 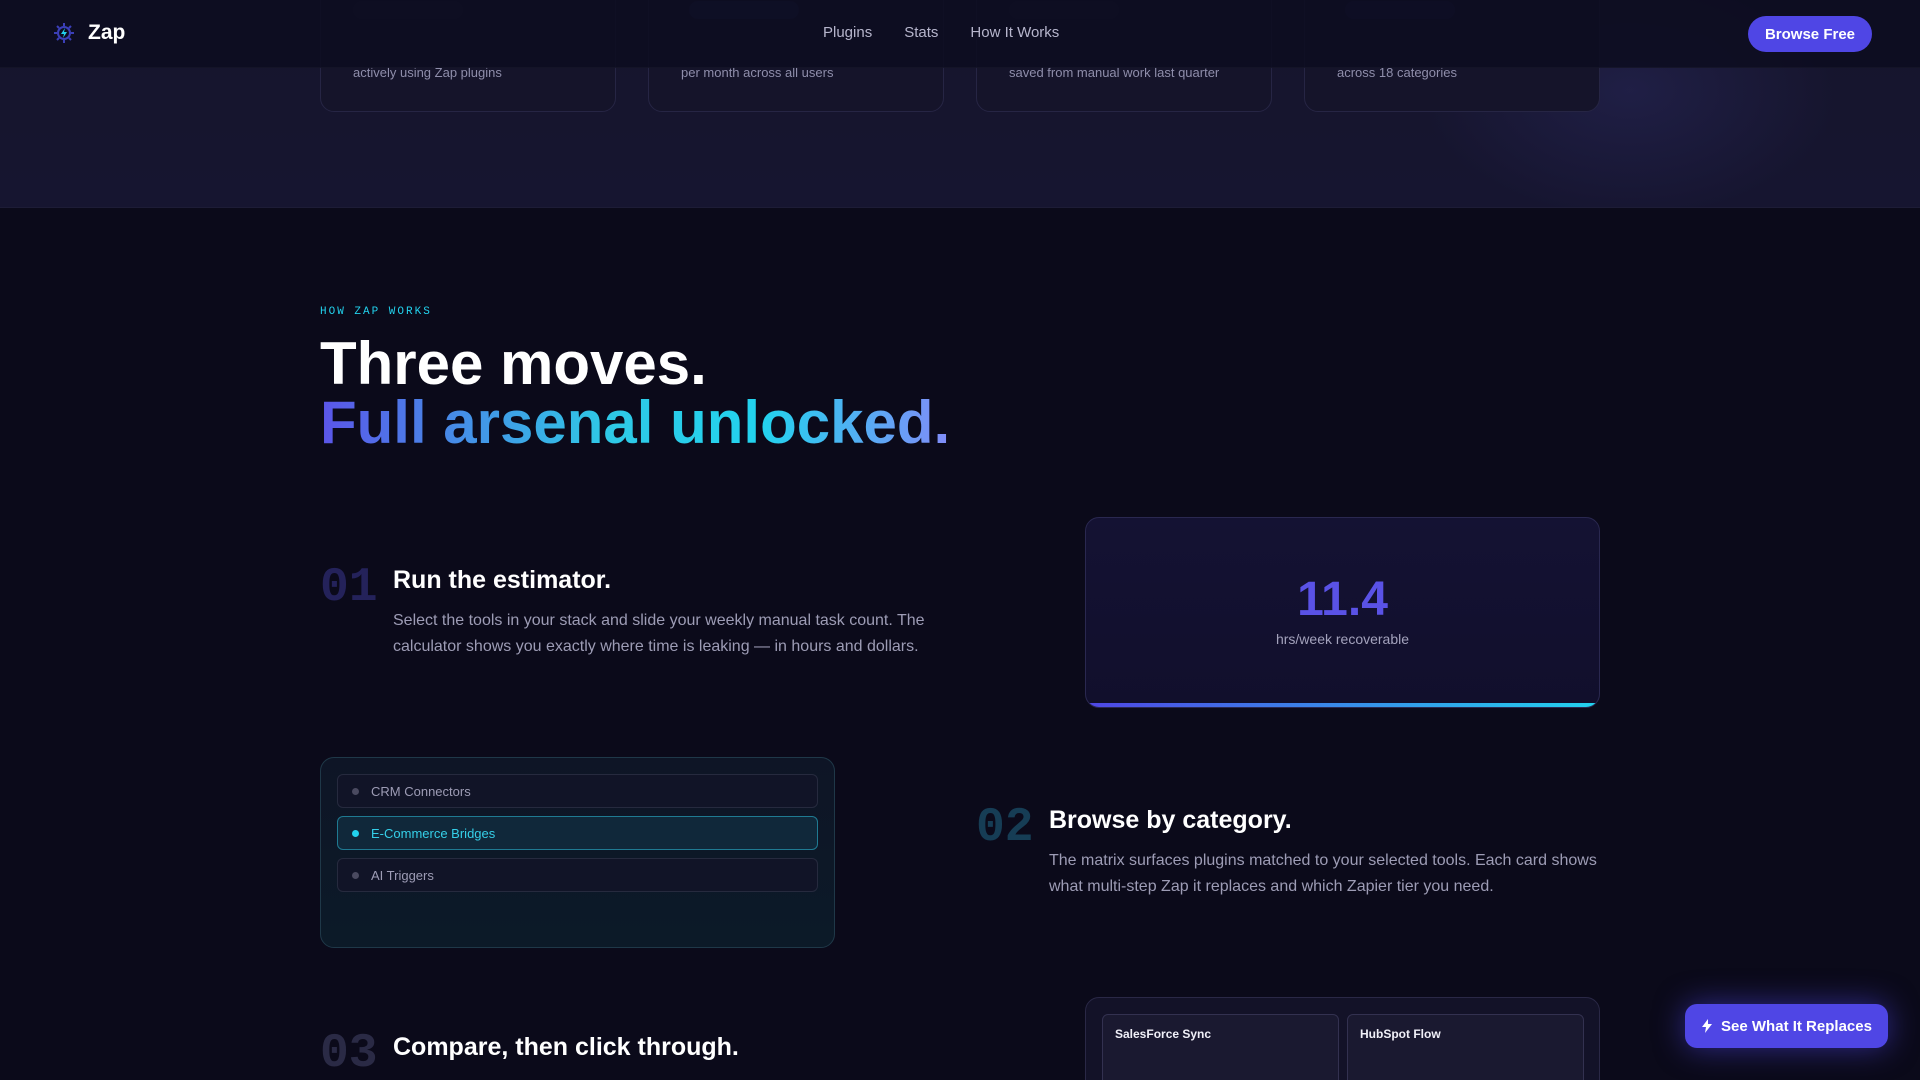 I want to click on step-title: Browse by category., so click(x=1170, y=820).